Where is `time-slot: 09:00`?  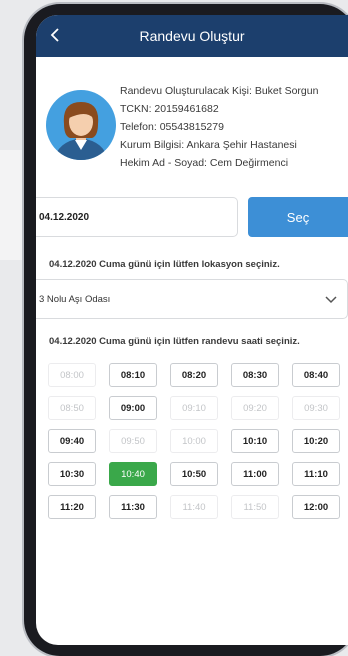
time-slot: 09:00 is located at coordinates (133, 408).